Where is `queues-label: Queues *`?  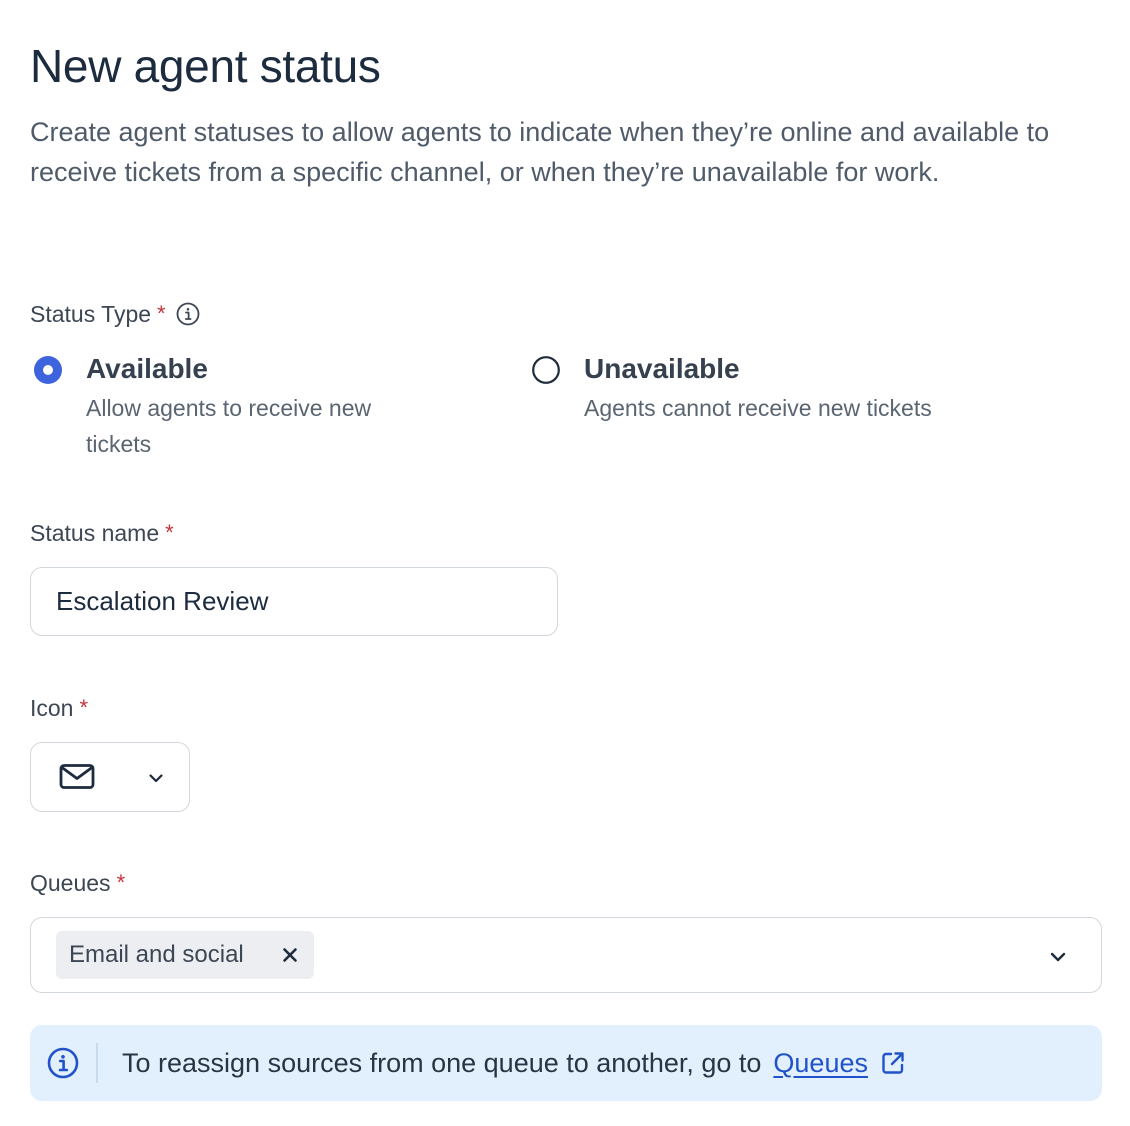
queues-label: Queues * is located at coordinates (77, 883).